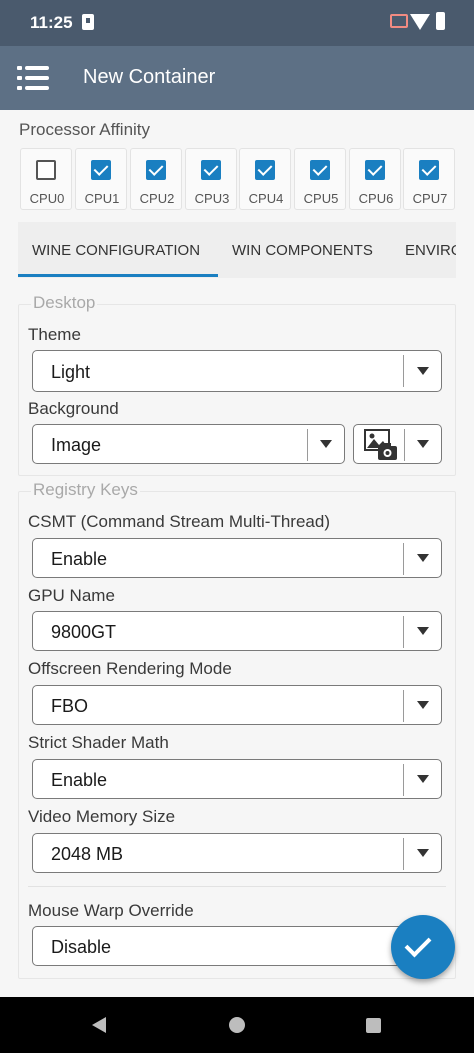 This screenshot has width=474, height=1053. Describe the element at coordinates (373, 1025) in the screenshot. I see `recents-icon` at that location.